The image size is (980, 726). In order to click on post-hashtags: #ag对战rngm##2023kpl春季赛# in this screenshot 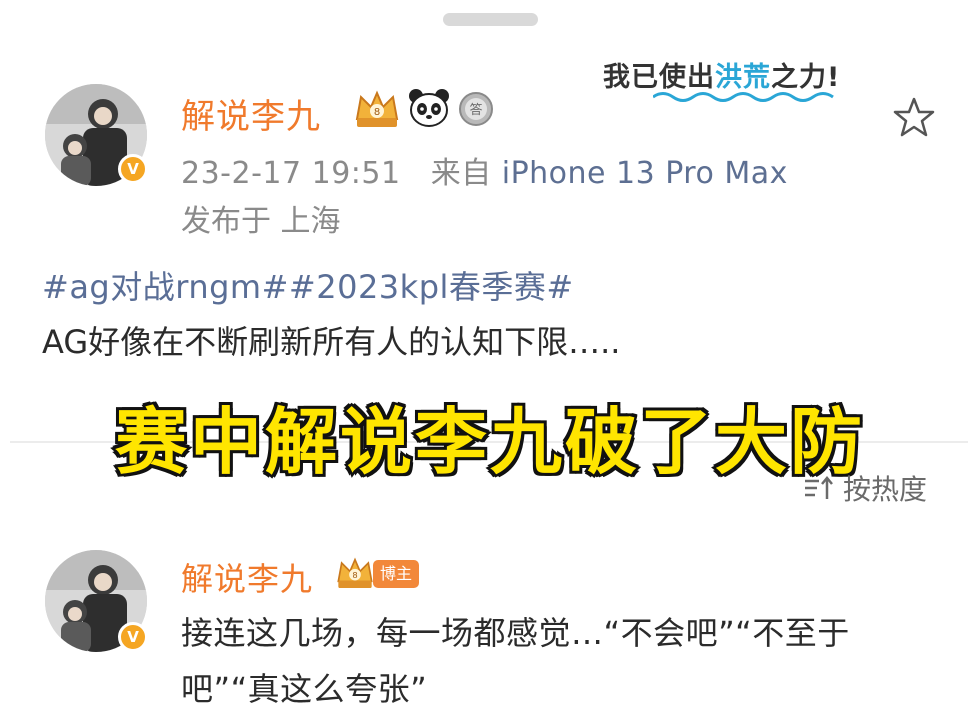, I will do `click(308, 285)`.